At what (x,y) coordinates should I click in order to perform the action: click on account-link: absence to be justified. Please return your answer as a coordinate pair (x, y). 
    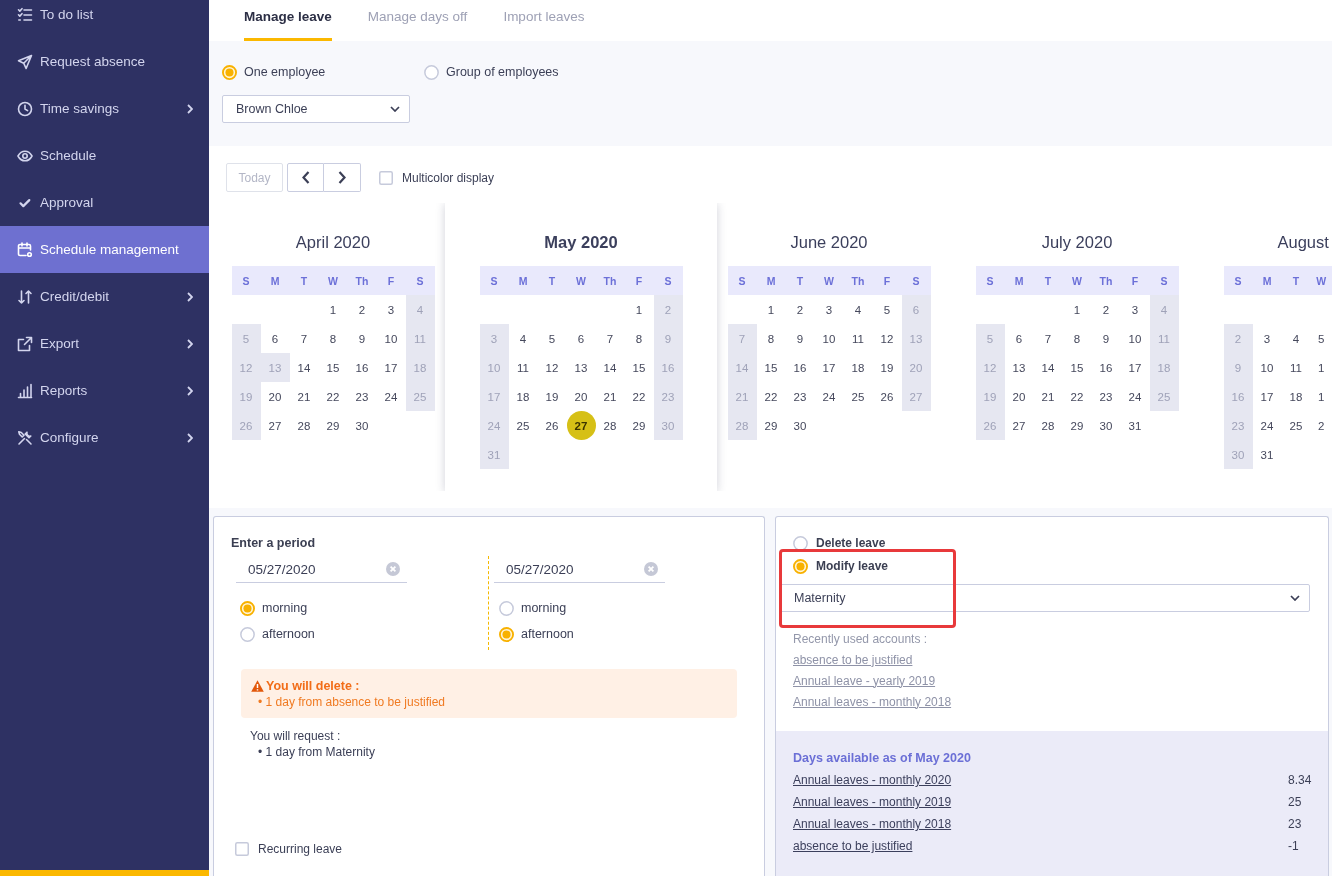
    Looking at the image, I should click on (853, 846).